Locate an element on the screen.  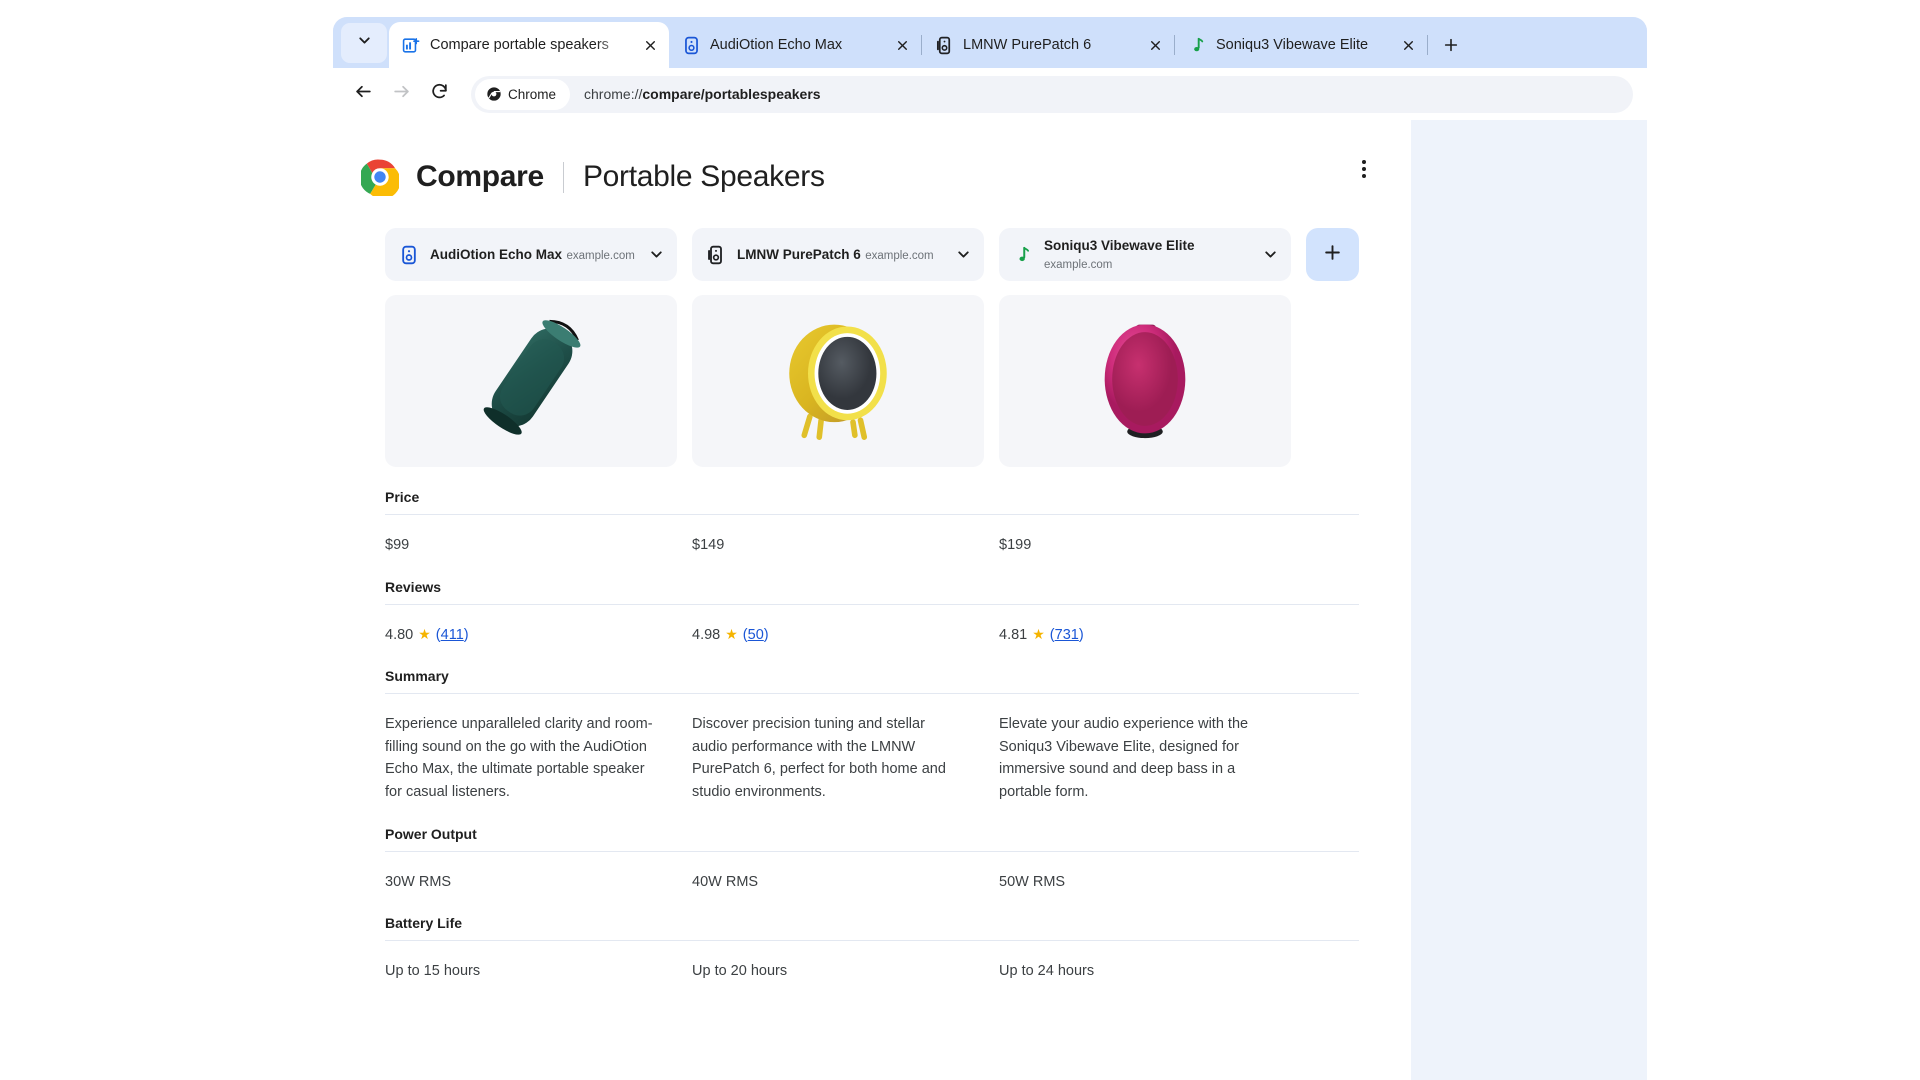
compare-icon is located at coordinates (411, 45).